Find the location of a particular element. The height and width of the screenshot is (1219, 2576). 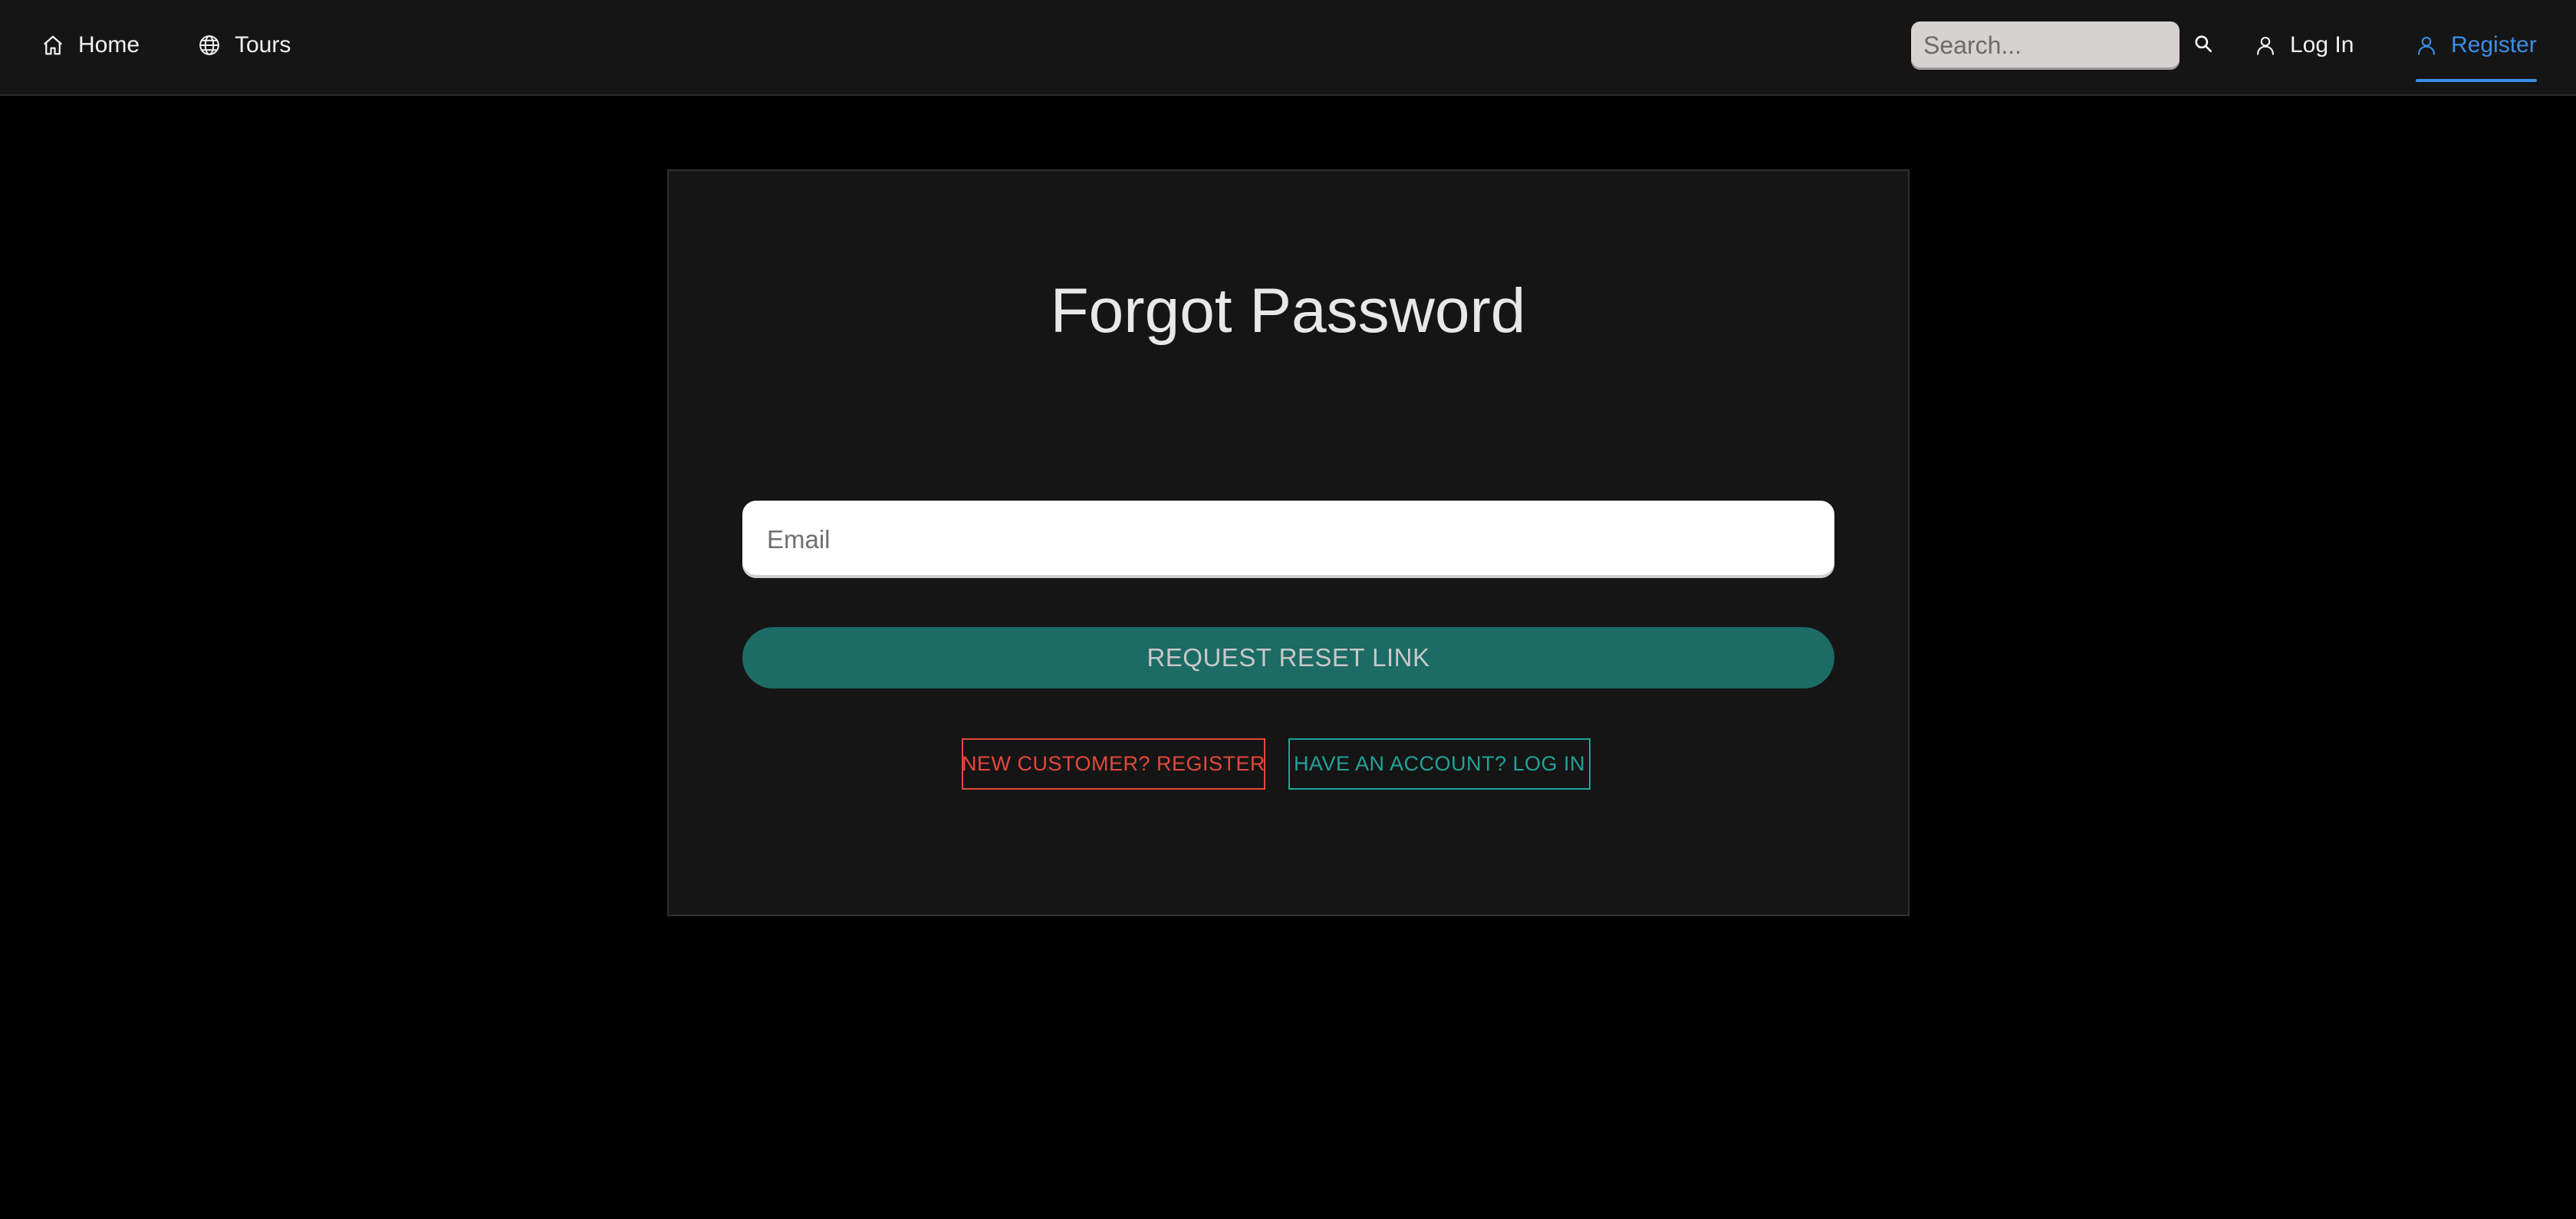

home-icon is located at coordinates (52, 46).